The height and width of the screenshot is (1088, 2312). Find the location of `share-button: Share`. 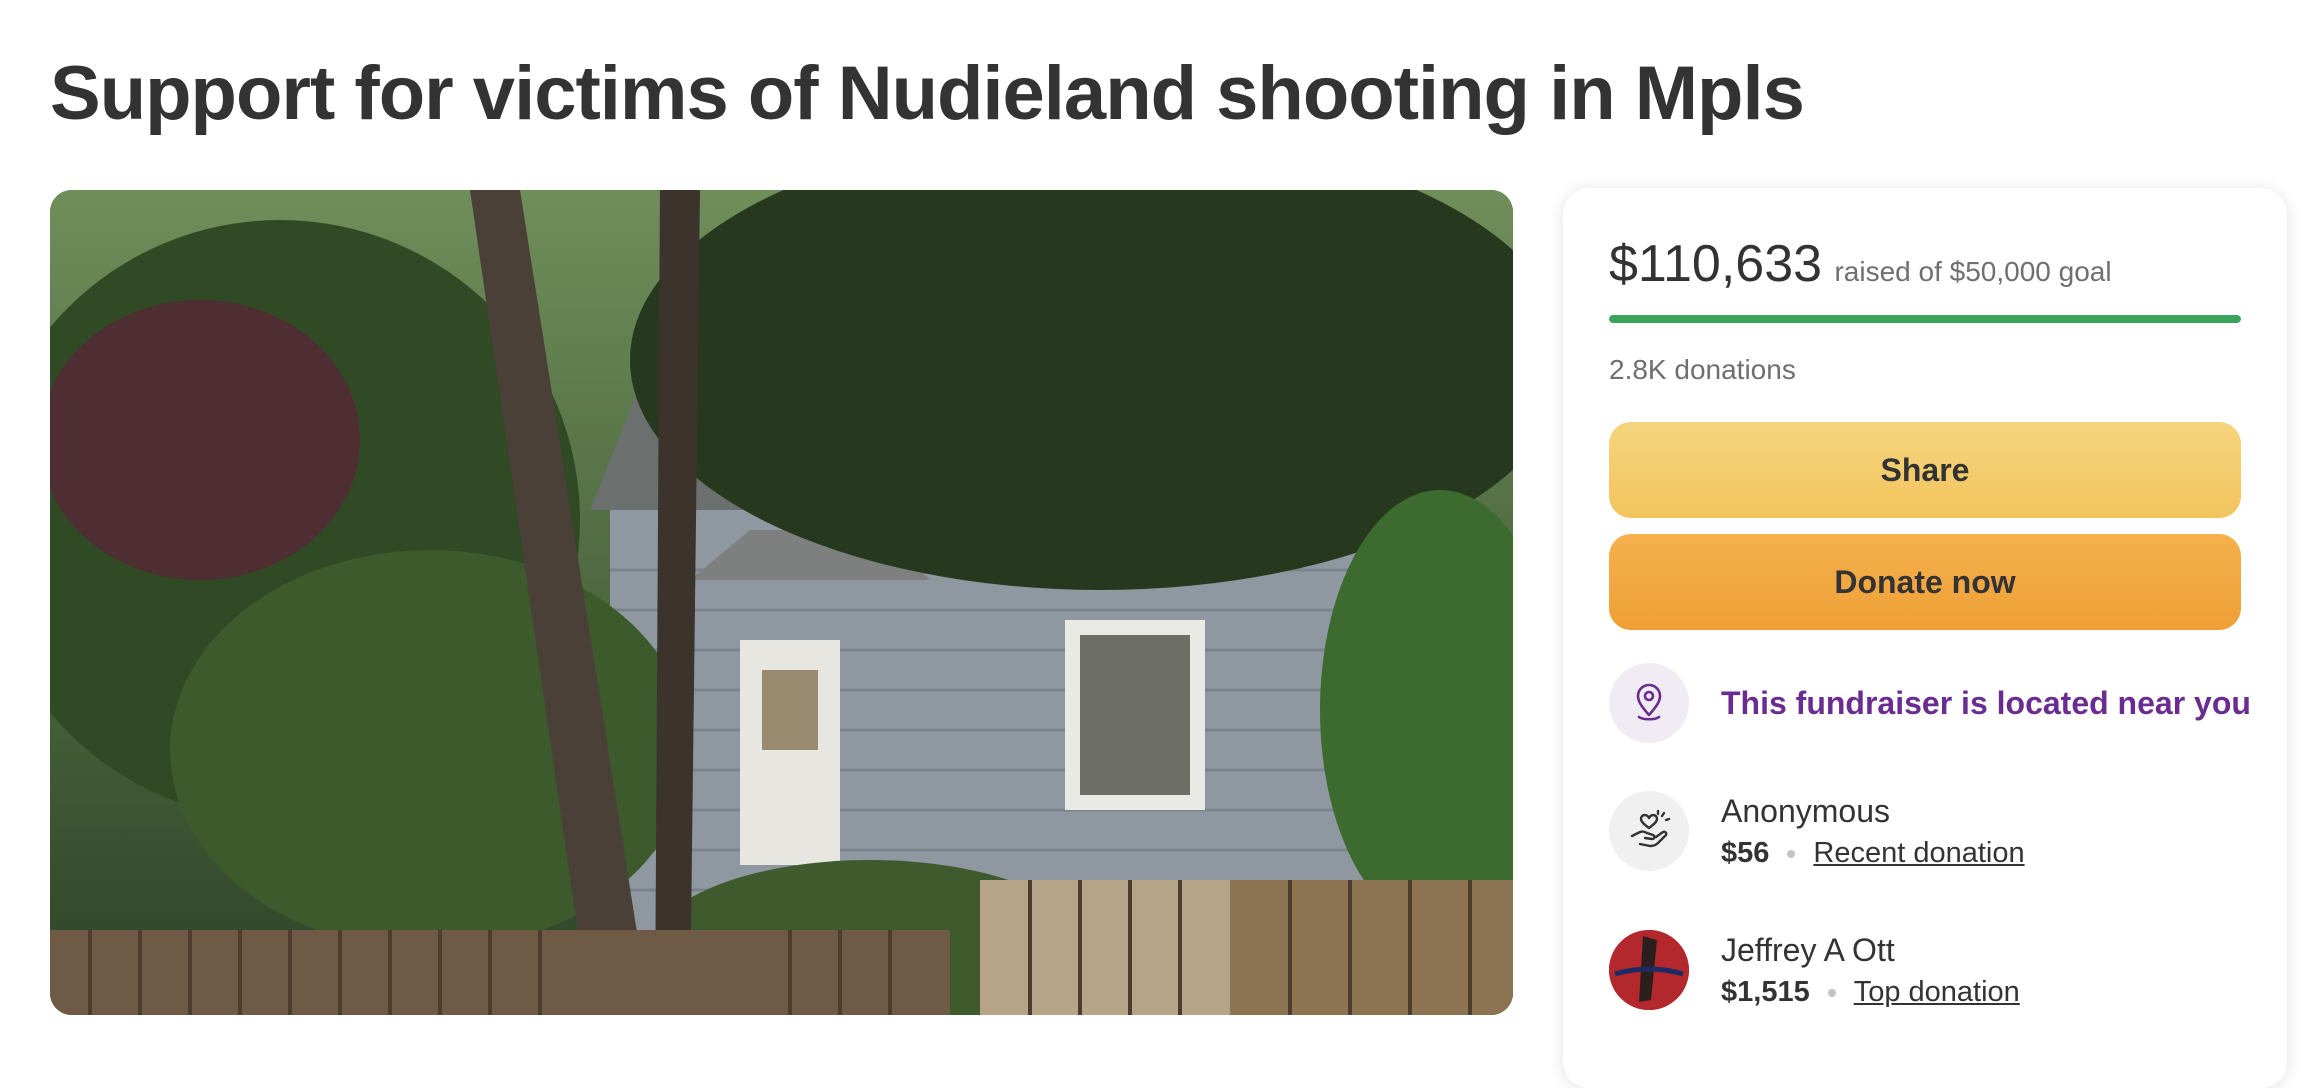

share-button: Share is located at coordinates (1925, 470).